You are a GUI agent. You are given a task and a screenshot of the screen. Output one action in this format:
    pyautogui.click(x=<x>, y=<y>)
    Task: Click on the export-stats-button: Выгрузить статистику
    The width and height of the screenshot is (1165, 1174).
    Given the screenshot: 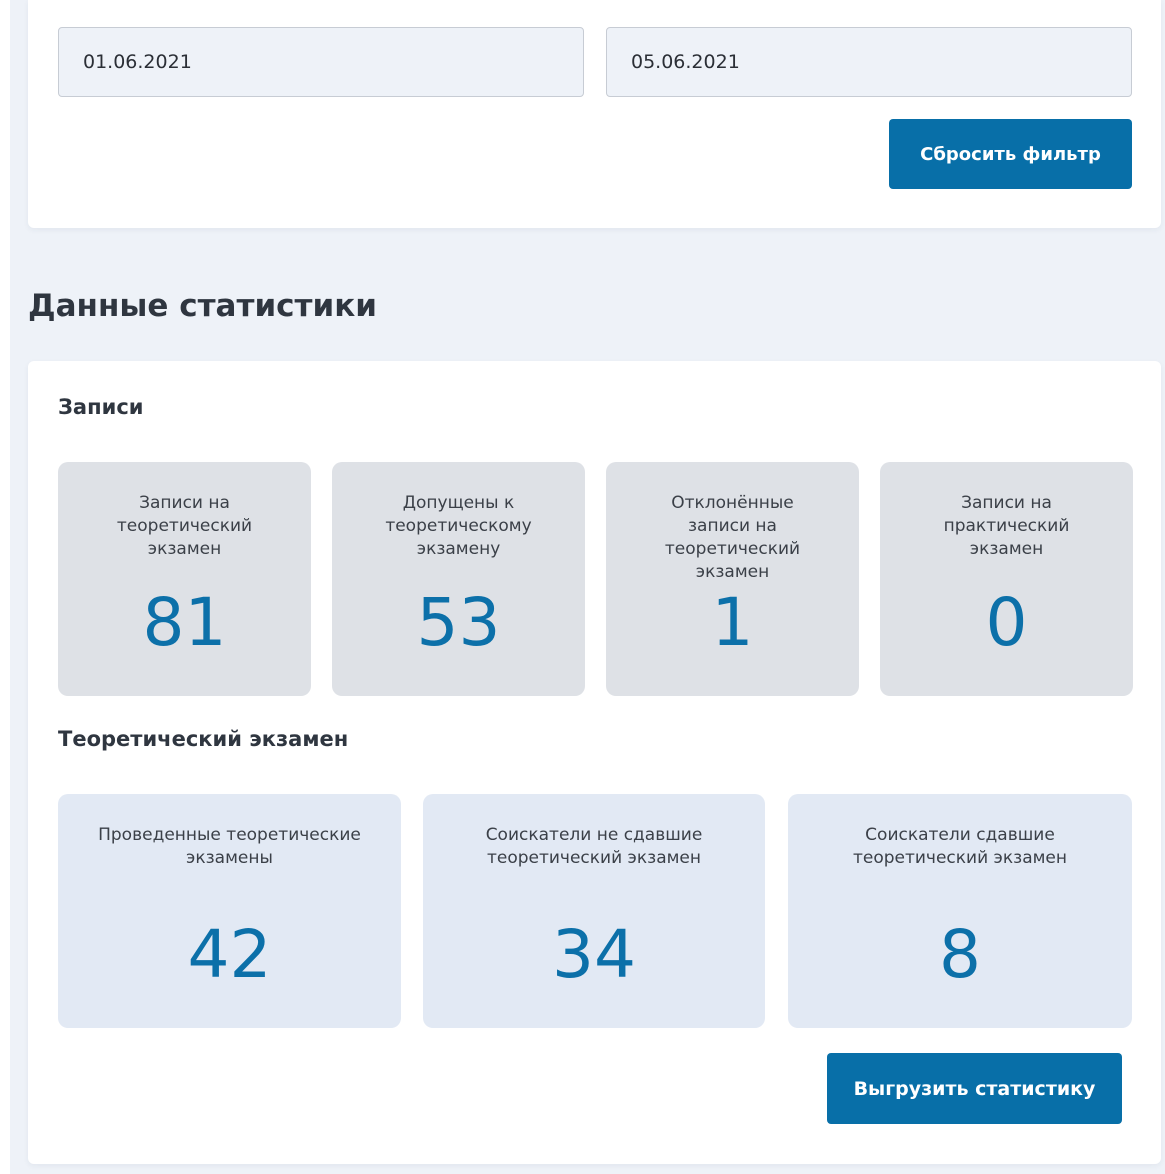 What is the action you would take?
    pyautogui.click(x=974, y=1088)
    